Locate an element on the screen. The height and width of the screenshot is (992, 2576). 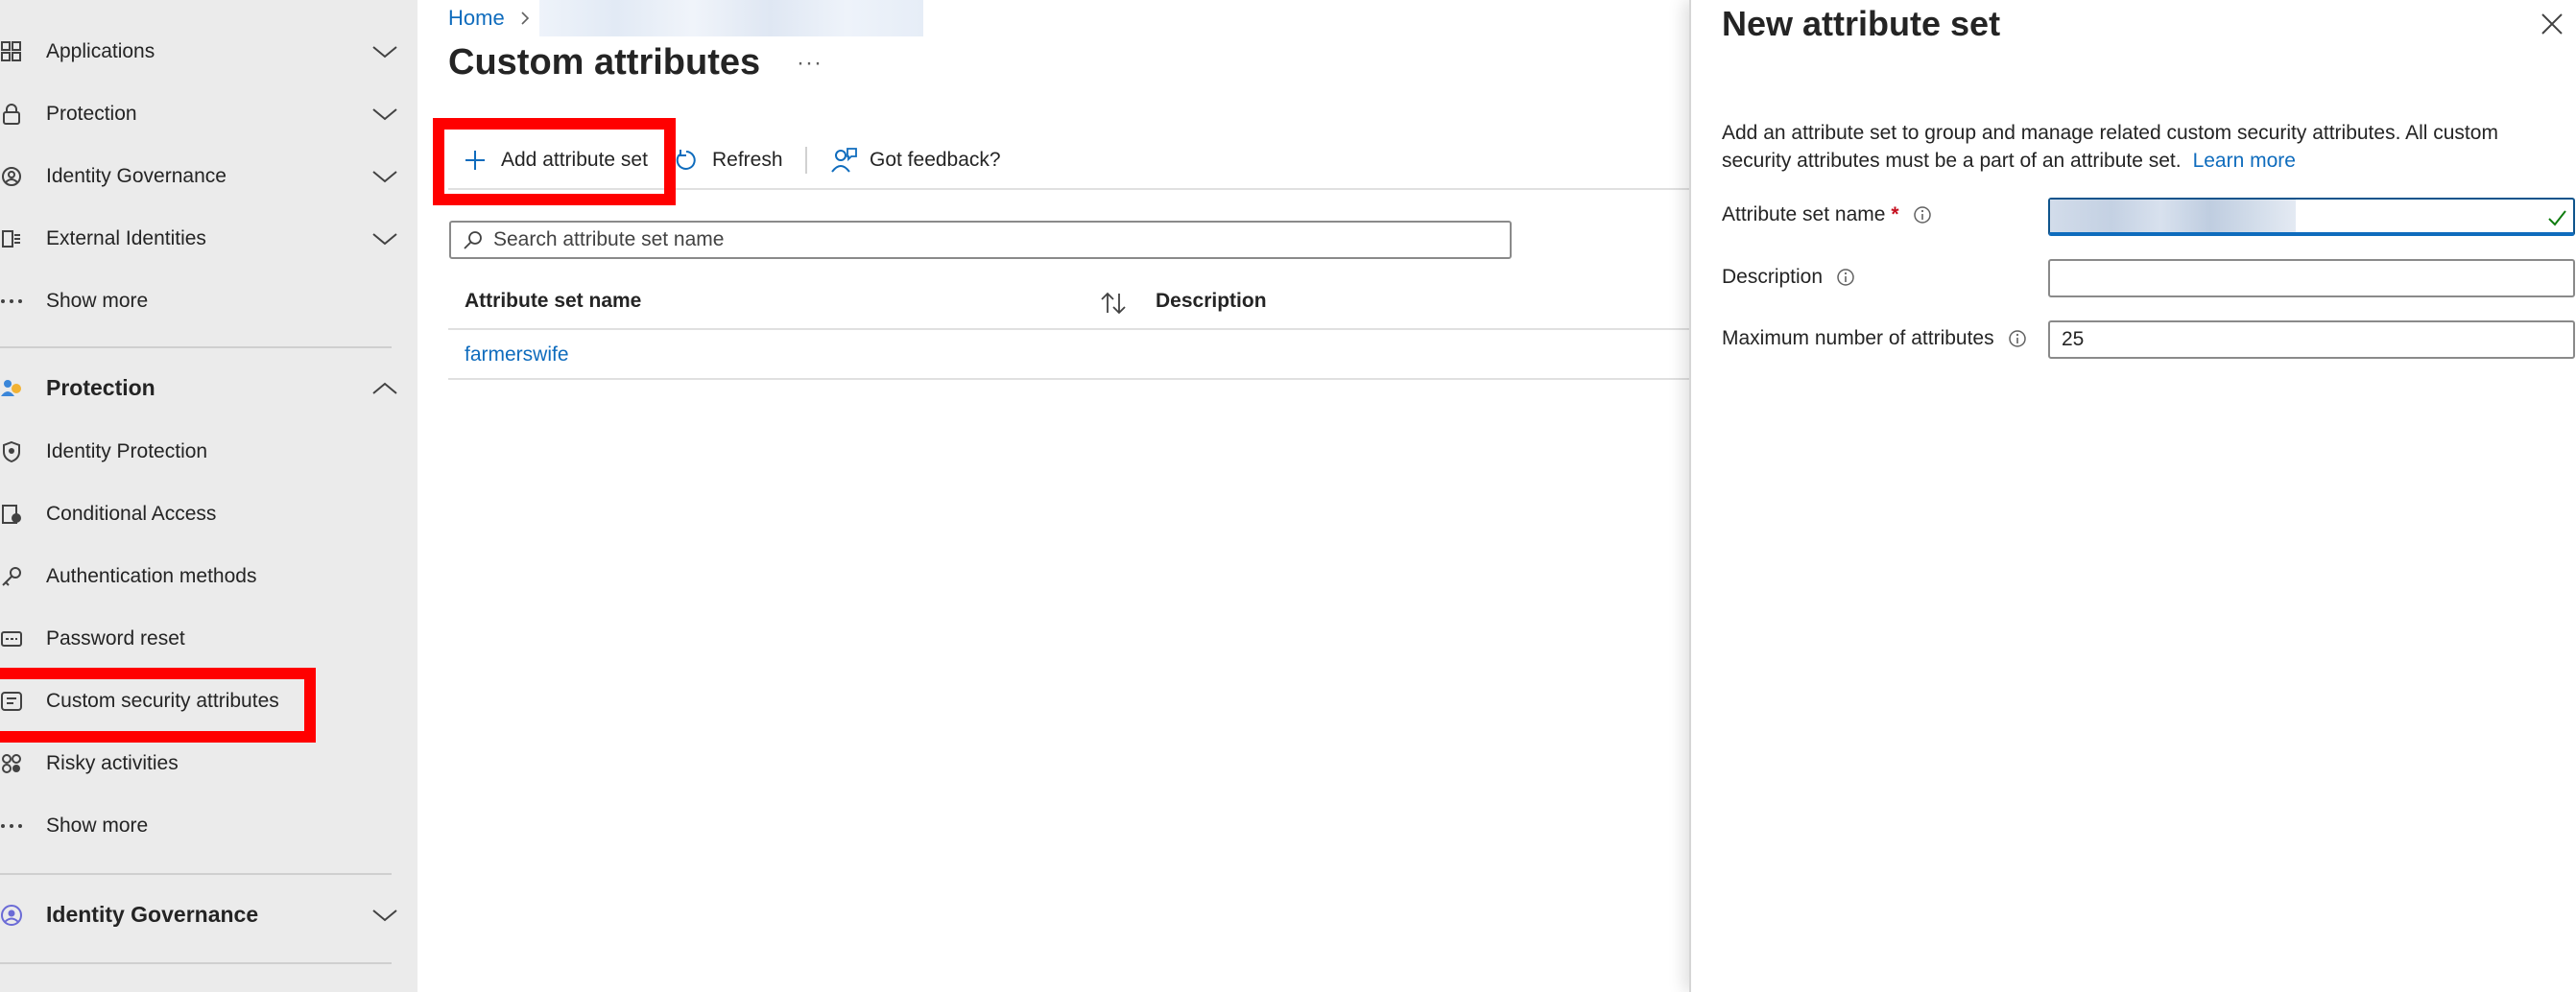
max-attributes-label-text: Maximum number of attributes is located at coordinates (1858, 338).